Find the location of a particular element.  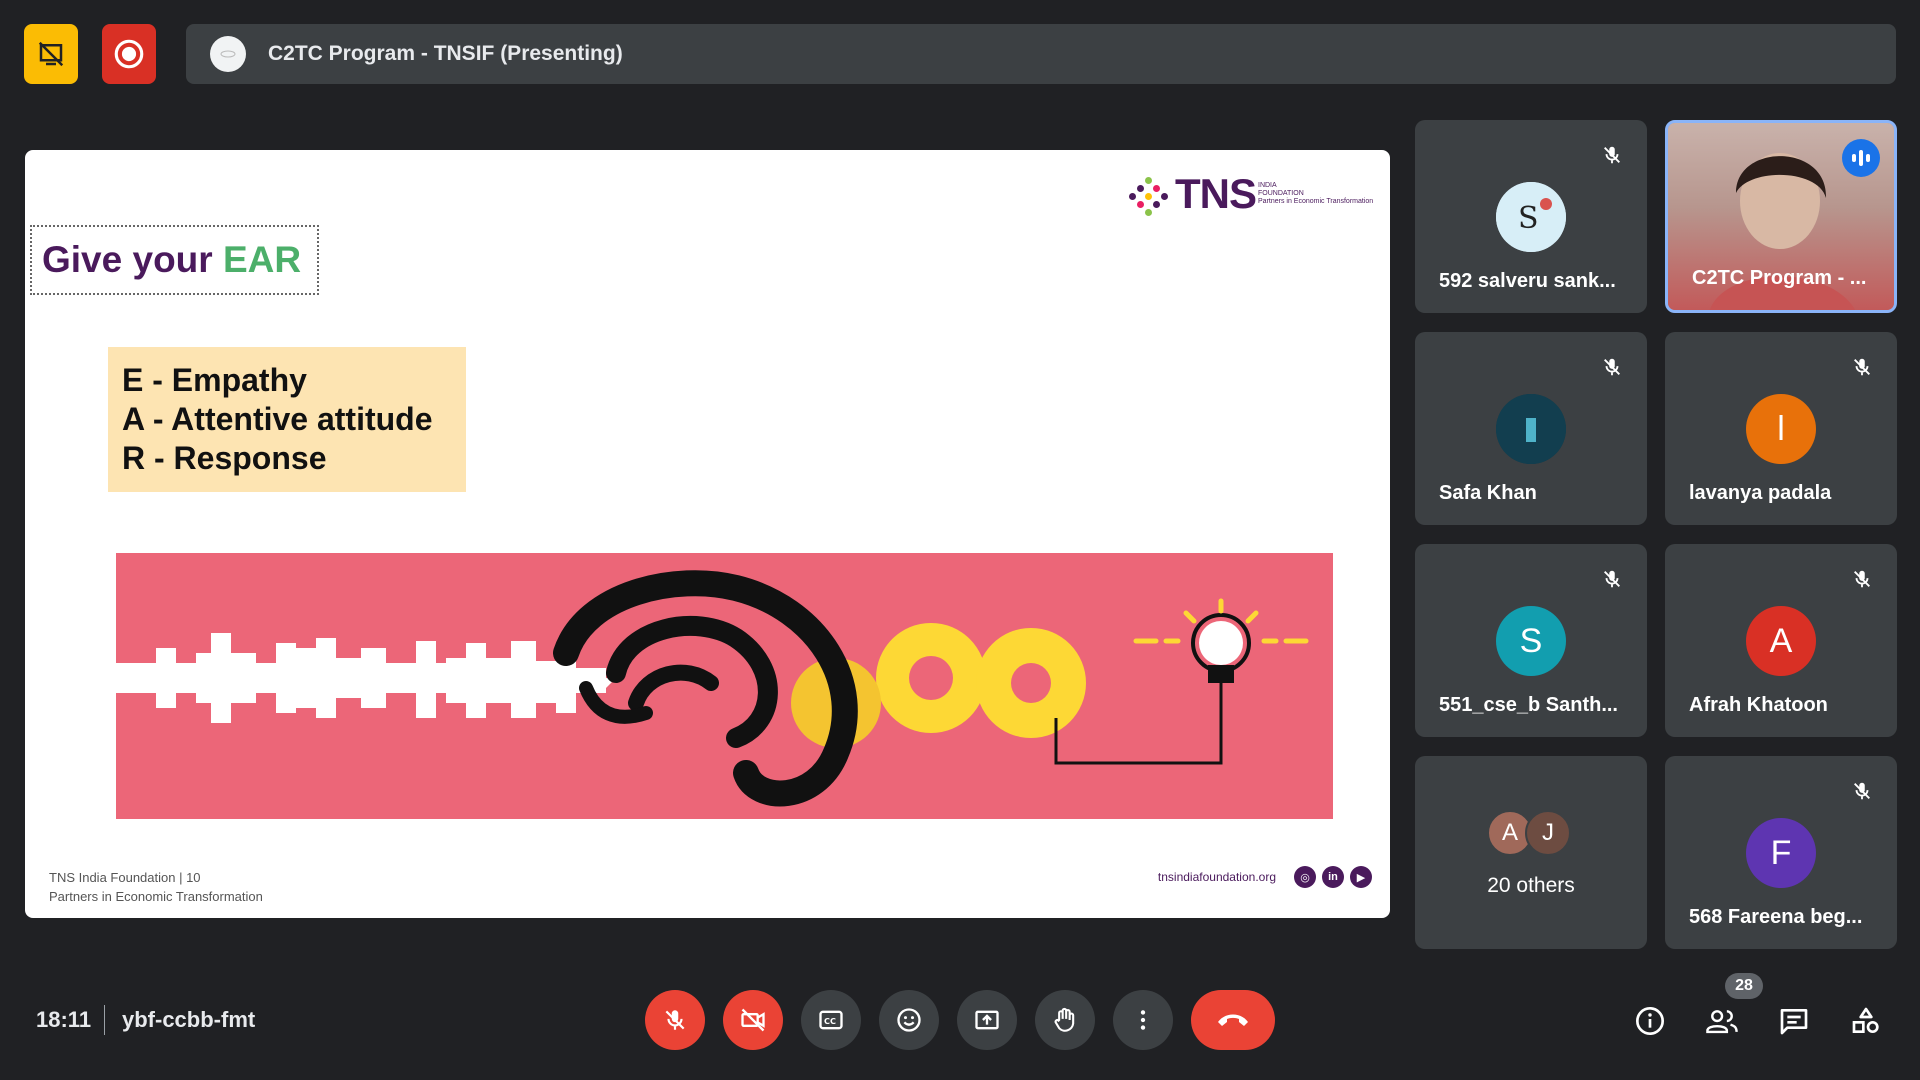

captions-button: CC is located at coordinates (831, 1020).